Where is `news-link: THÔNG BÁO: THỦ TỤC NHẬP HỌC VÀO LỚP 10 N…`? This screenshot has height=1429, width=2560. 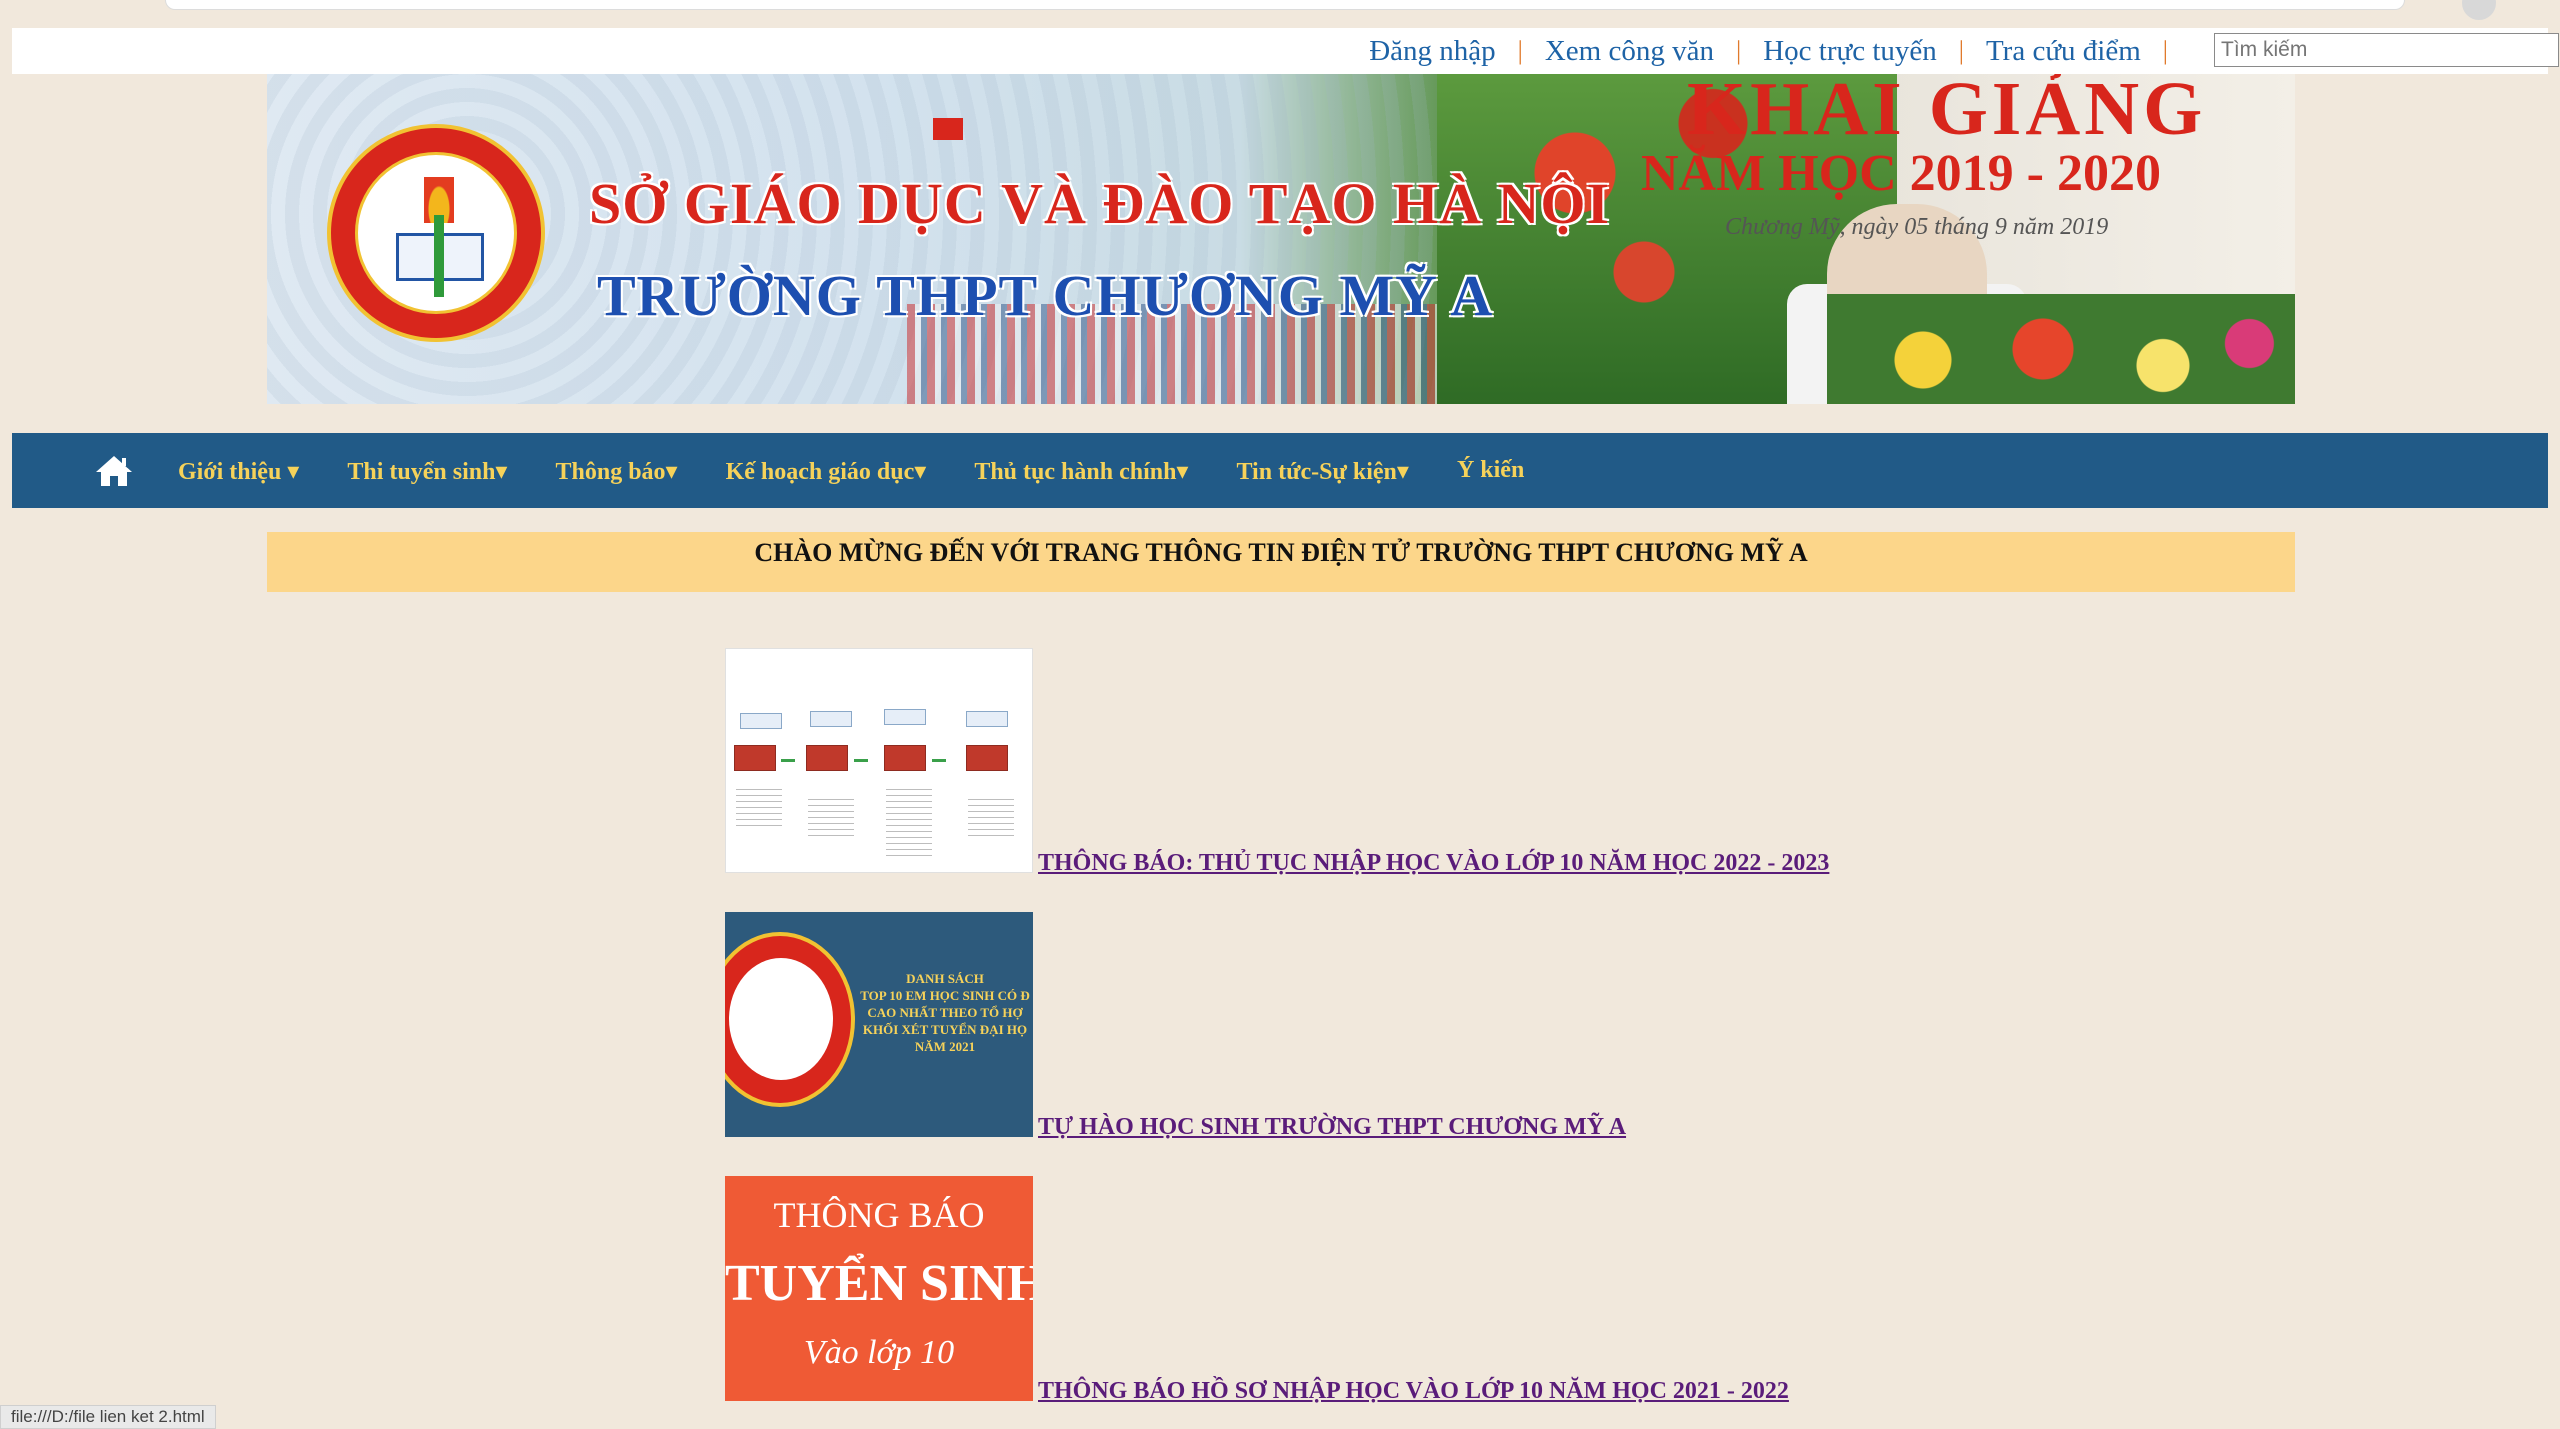
news-link: THÔNG BÁO: THỦ TỤC NHẬP HỌC VÀO LỚP 10 N… is located at coordinates (1433, 863).